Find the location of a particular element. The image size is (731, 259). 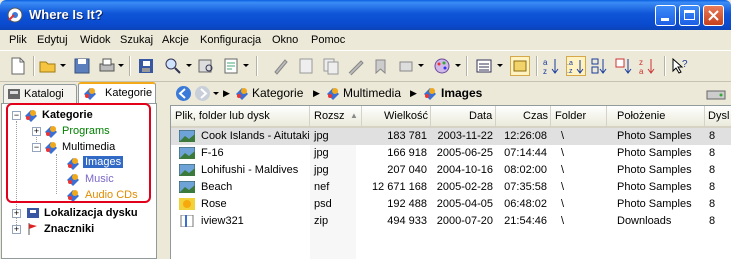

column-header-ext: Rozsz ▲ is located at coordinates (336, 117).